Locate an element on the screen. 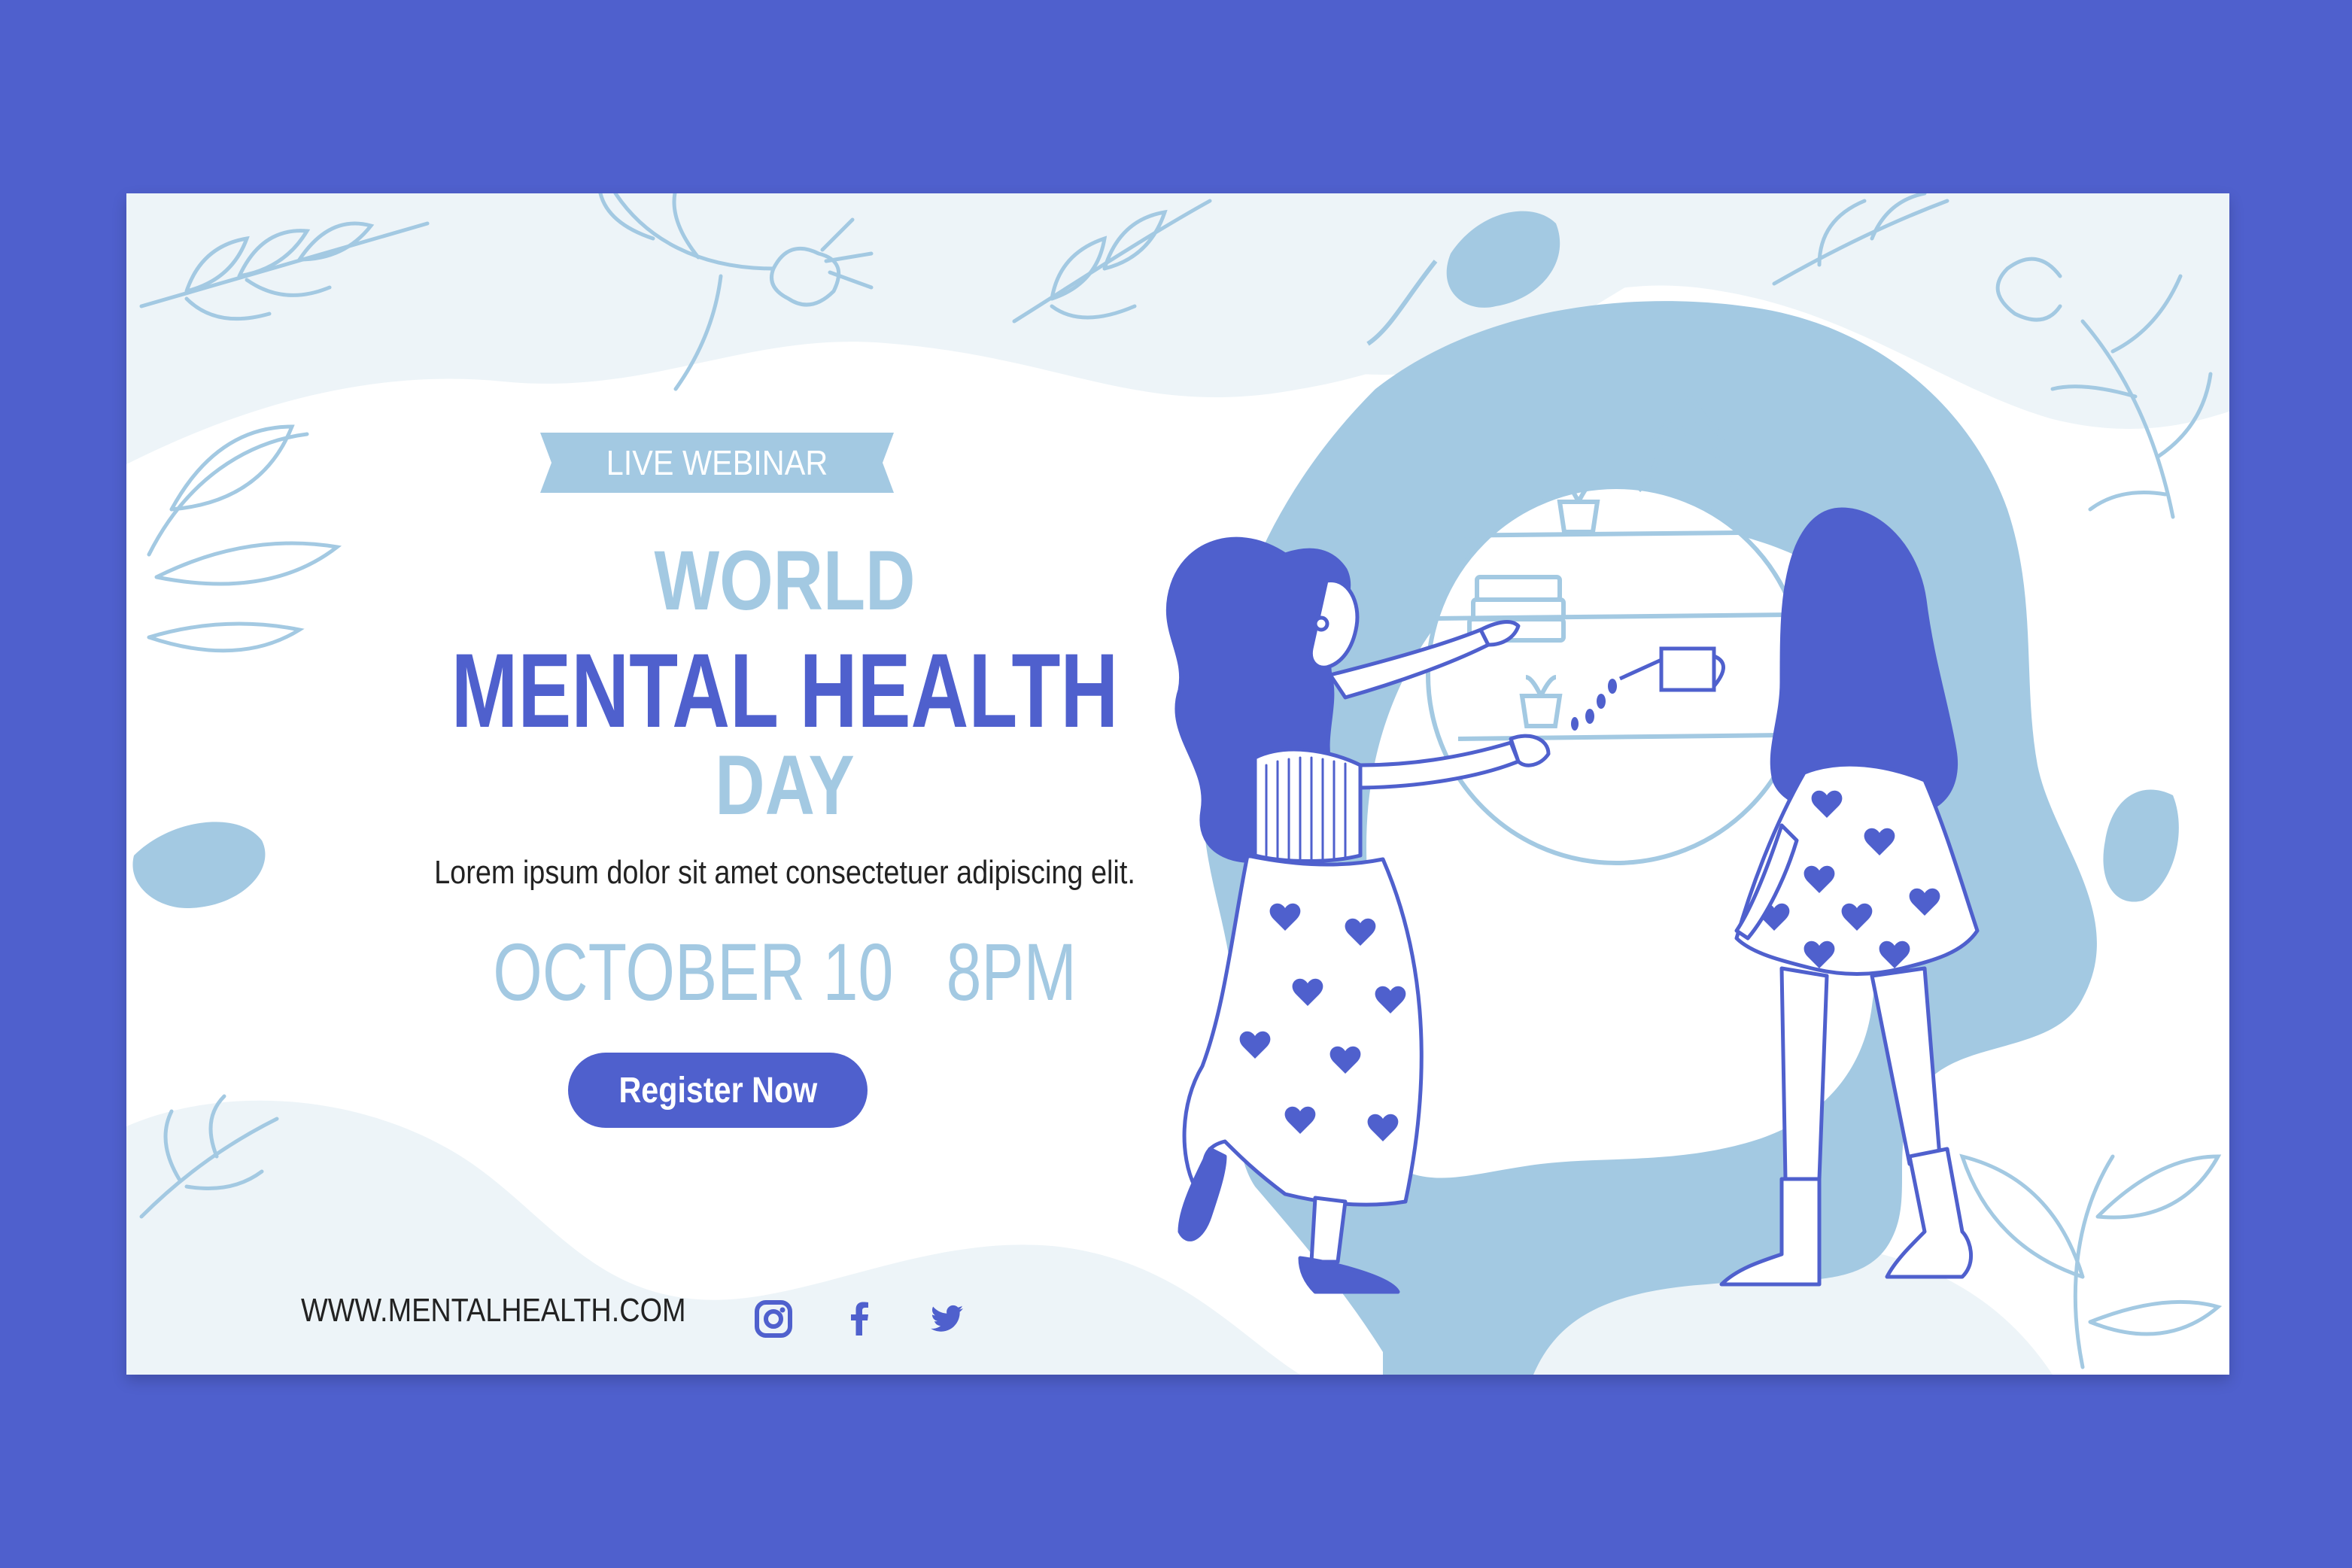 This screenshot has height=1568, width=2352. title-line-day: DAY is located at coordinates (785, 785).